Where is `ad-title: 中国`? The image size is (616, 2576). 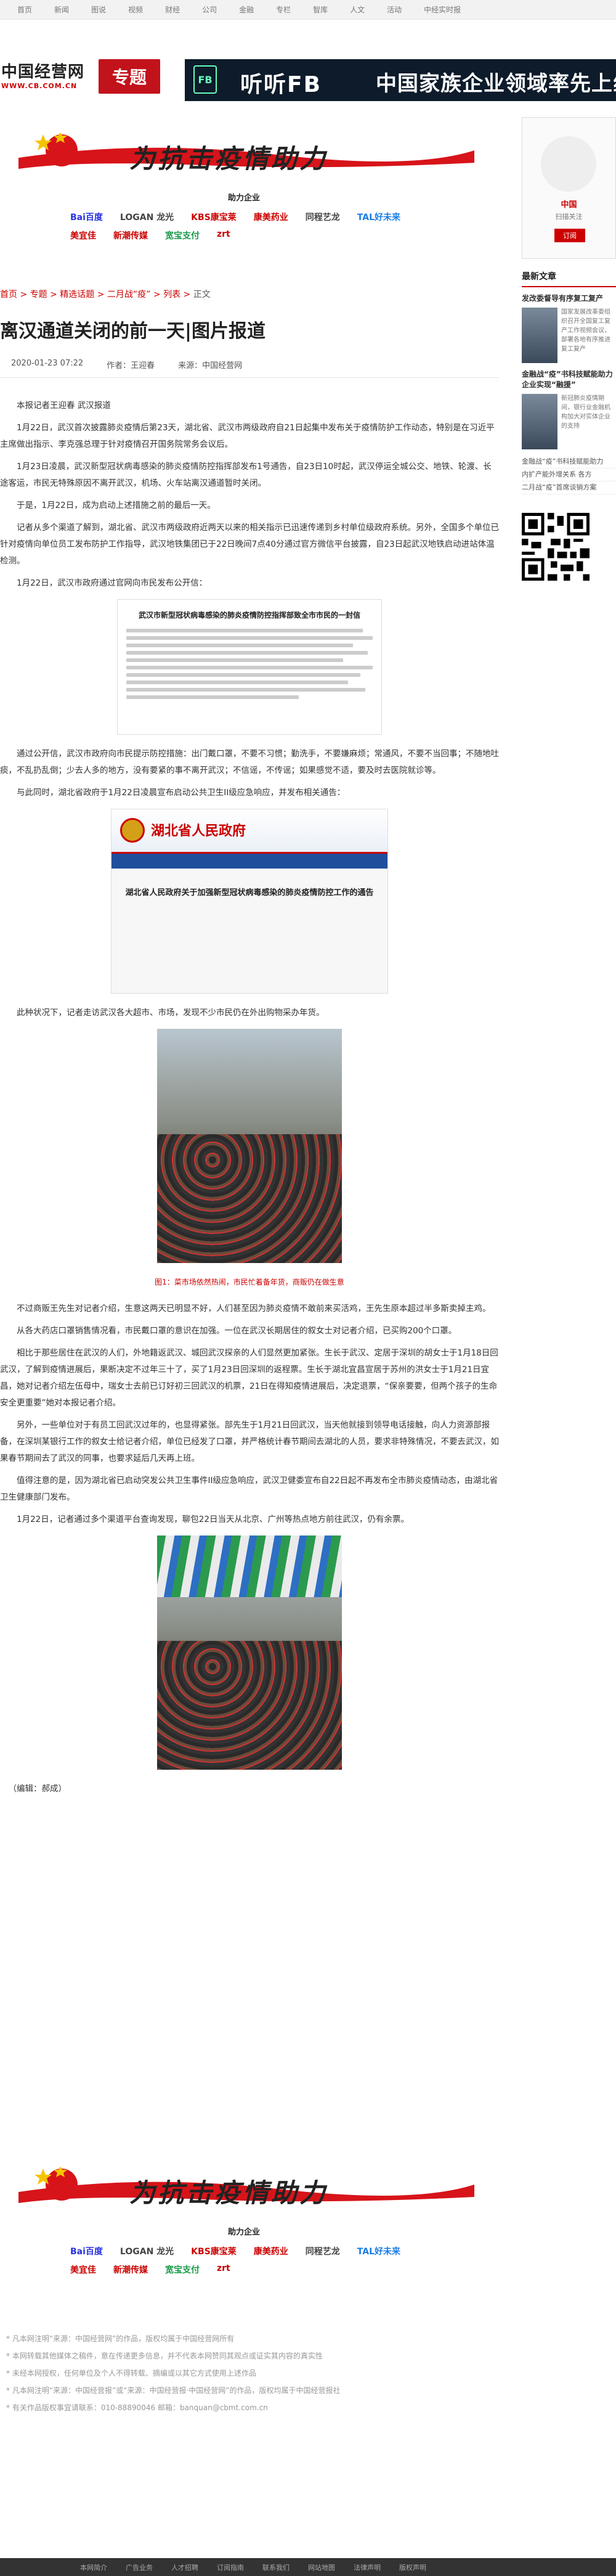
ad-title: 中国 is located at coordinates (569, 205).